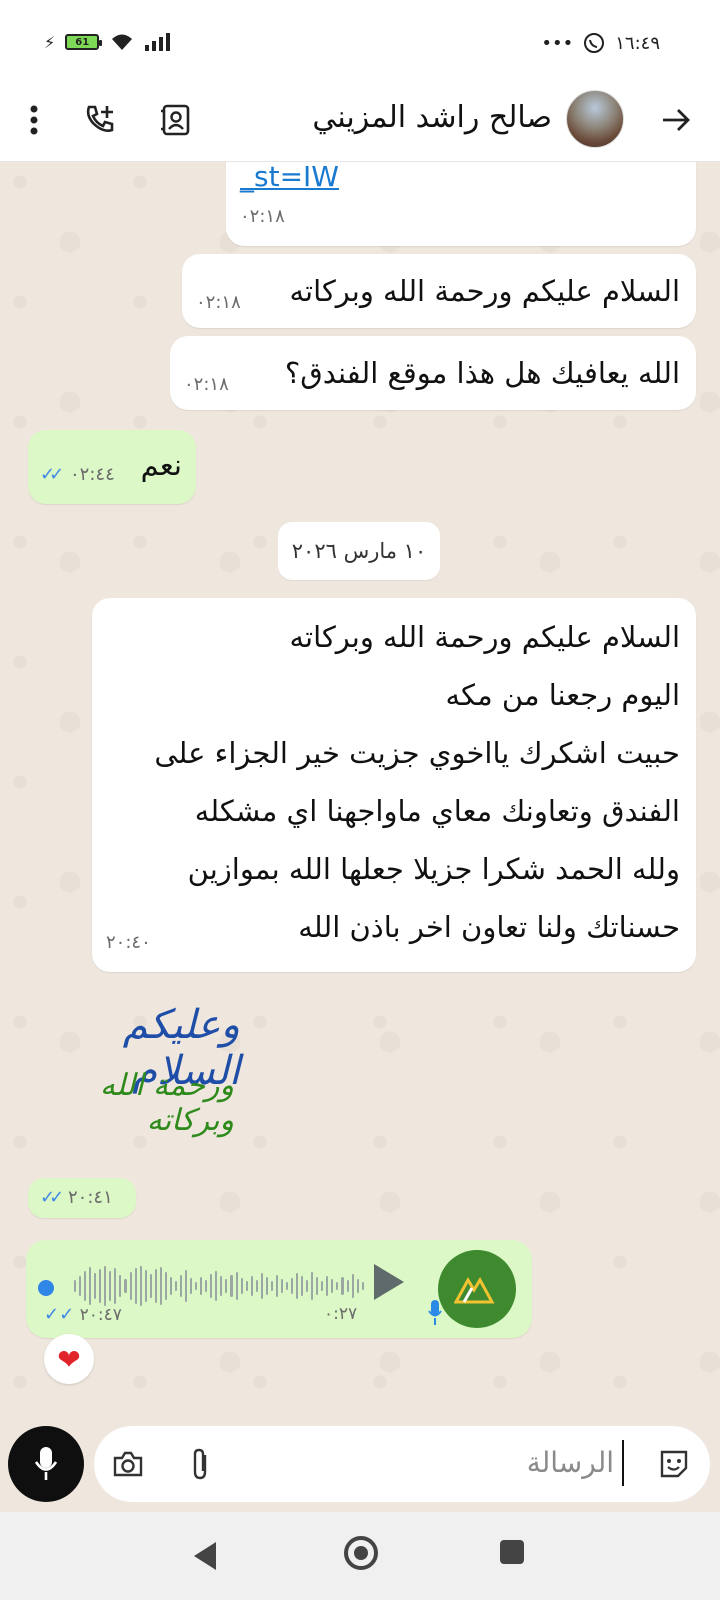  I want to click on message-bubble-incoming: الله يعافيك هل هذا موقع الفندق؟ ٠٢:١٨, so click(433, 373).